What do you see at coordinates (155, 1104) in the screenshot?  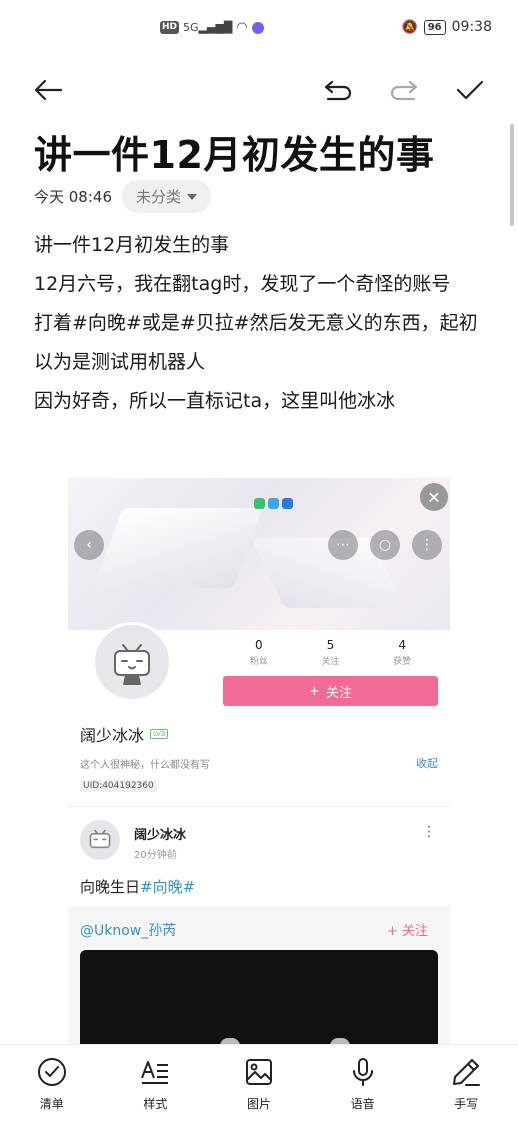 I see `nav-label: 样式` at bounding box center [155, 1104].